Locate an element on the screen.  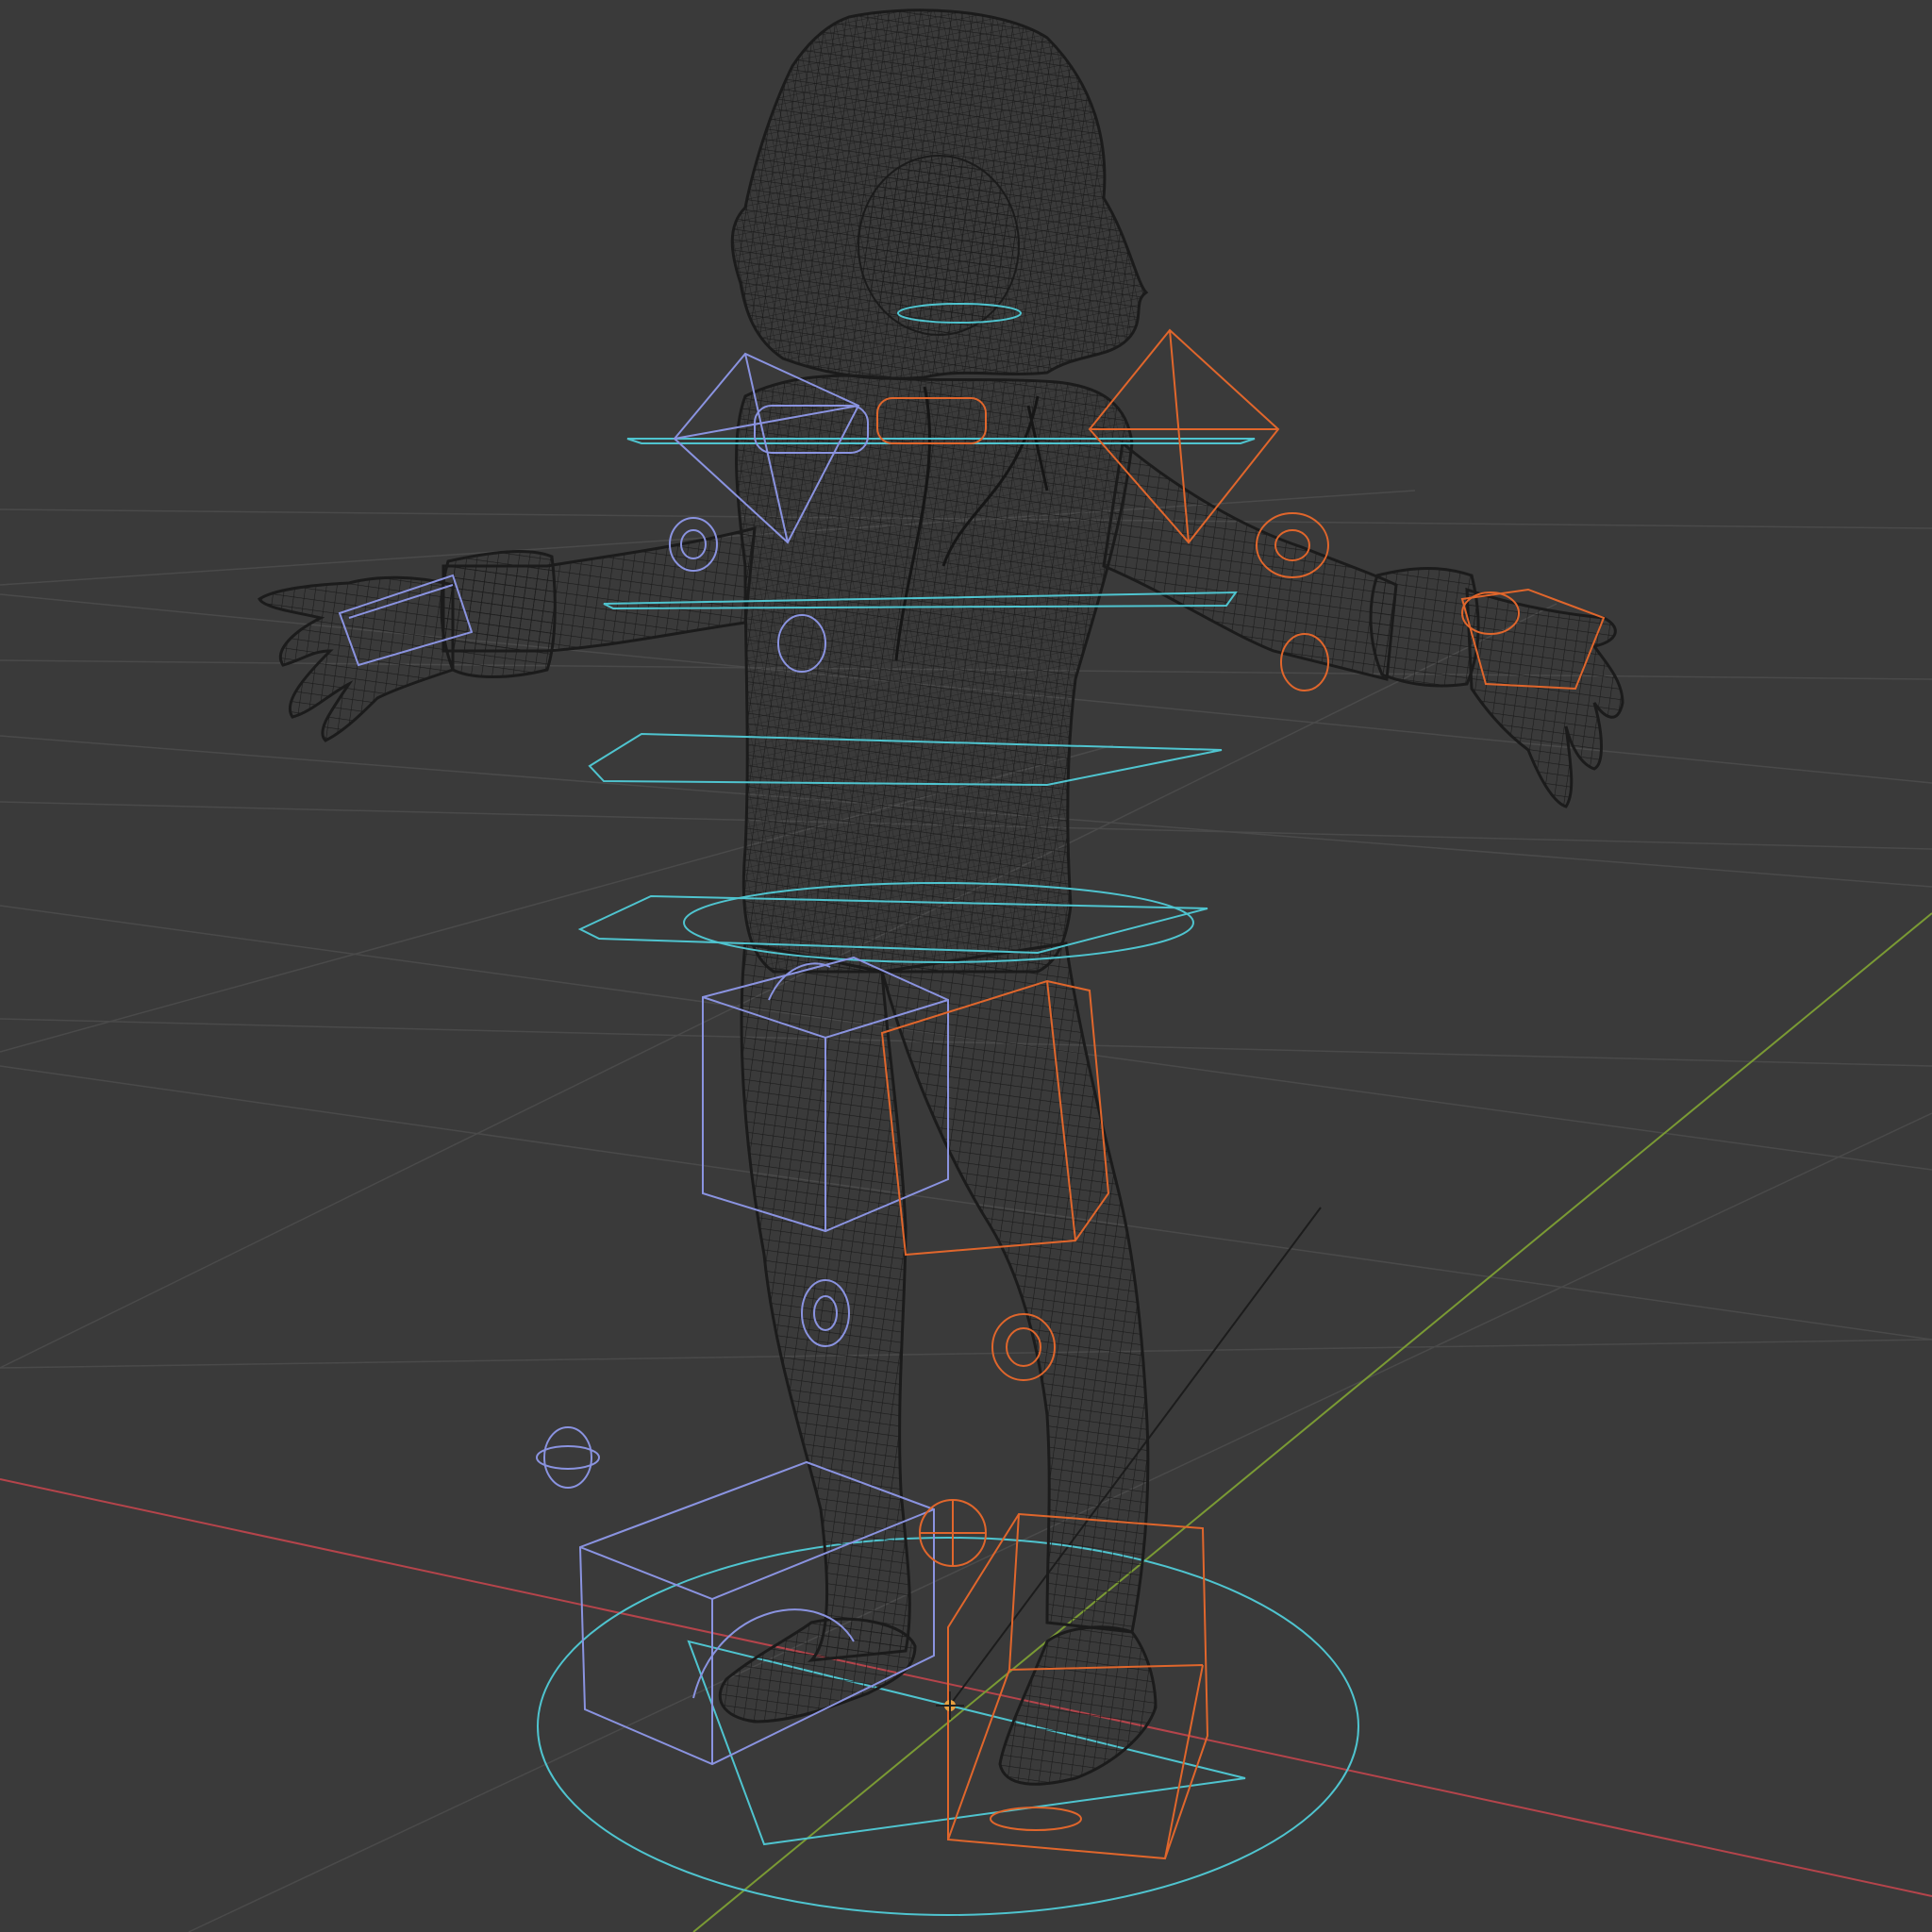
right-arm-mesh is located at coordinates (1250, 561).